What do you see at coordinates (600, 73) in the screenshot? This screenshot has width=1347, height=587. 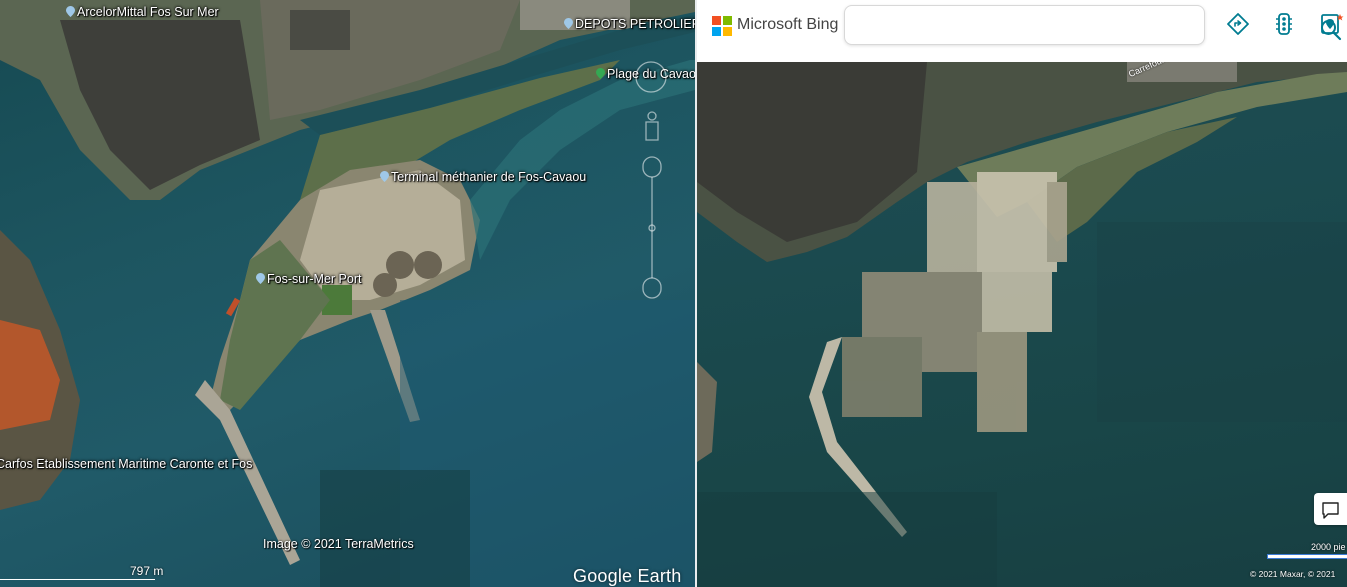 I see `park-pin-icon` at bounding box center [600, 73].